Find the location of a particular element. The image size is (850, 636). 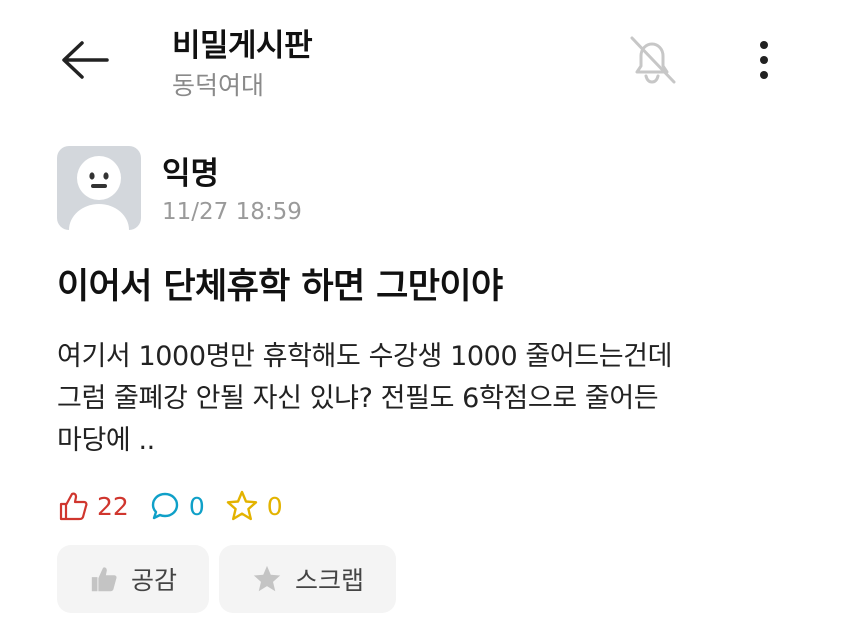

post-title: 이어서 단체휴학 하면 그만이야 is located at coordinates (280, 287).